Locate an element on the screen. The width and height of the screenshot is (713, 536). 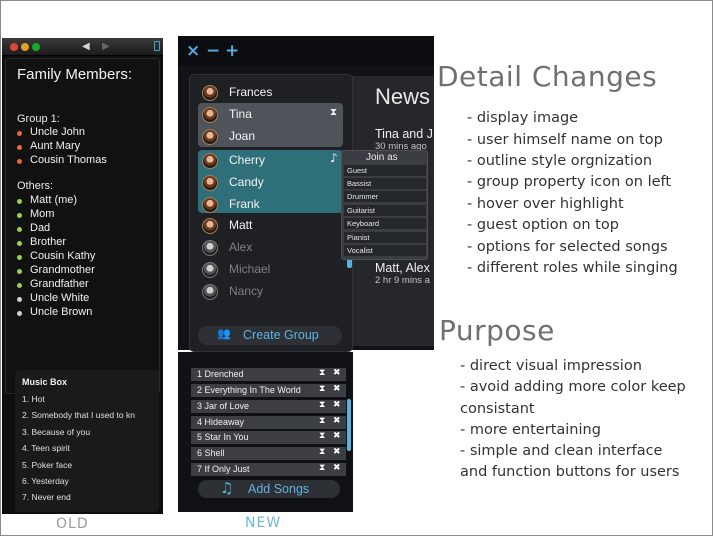
song-title: 7 If Only Just is located at coordinates (223, 469).